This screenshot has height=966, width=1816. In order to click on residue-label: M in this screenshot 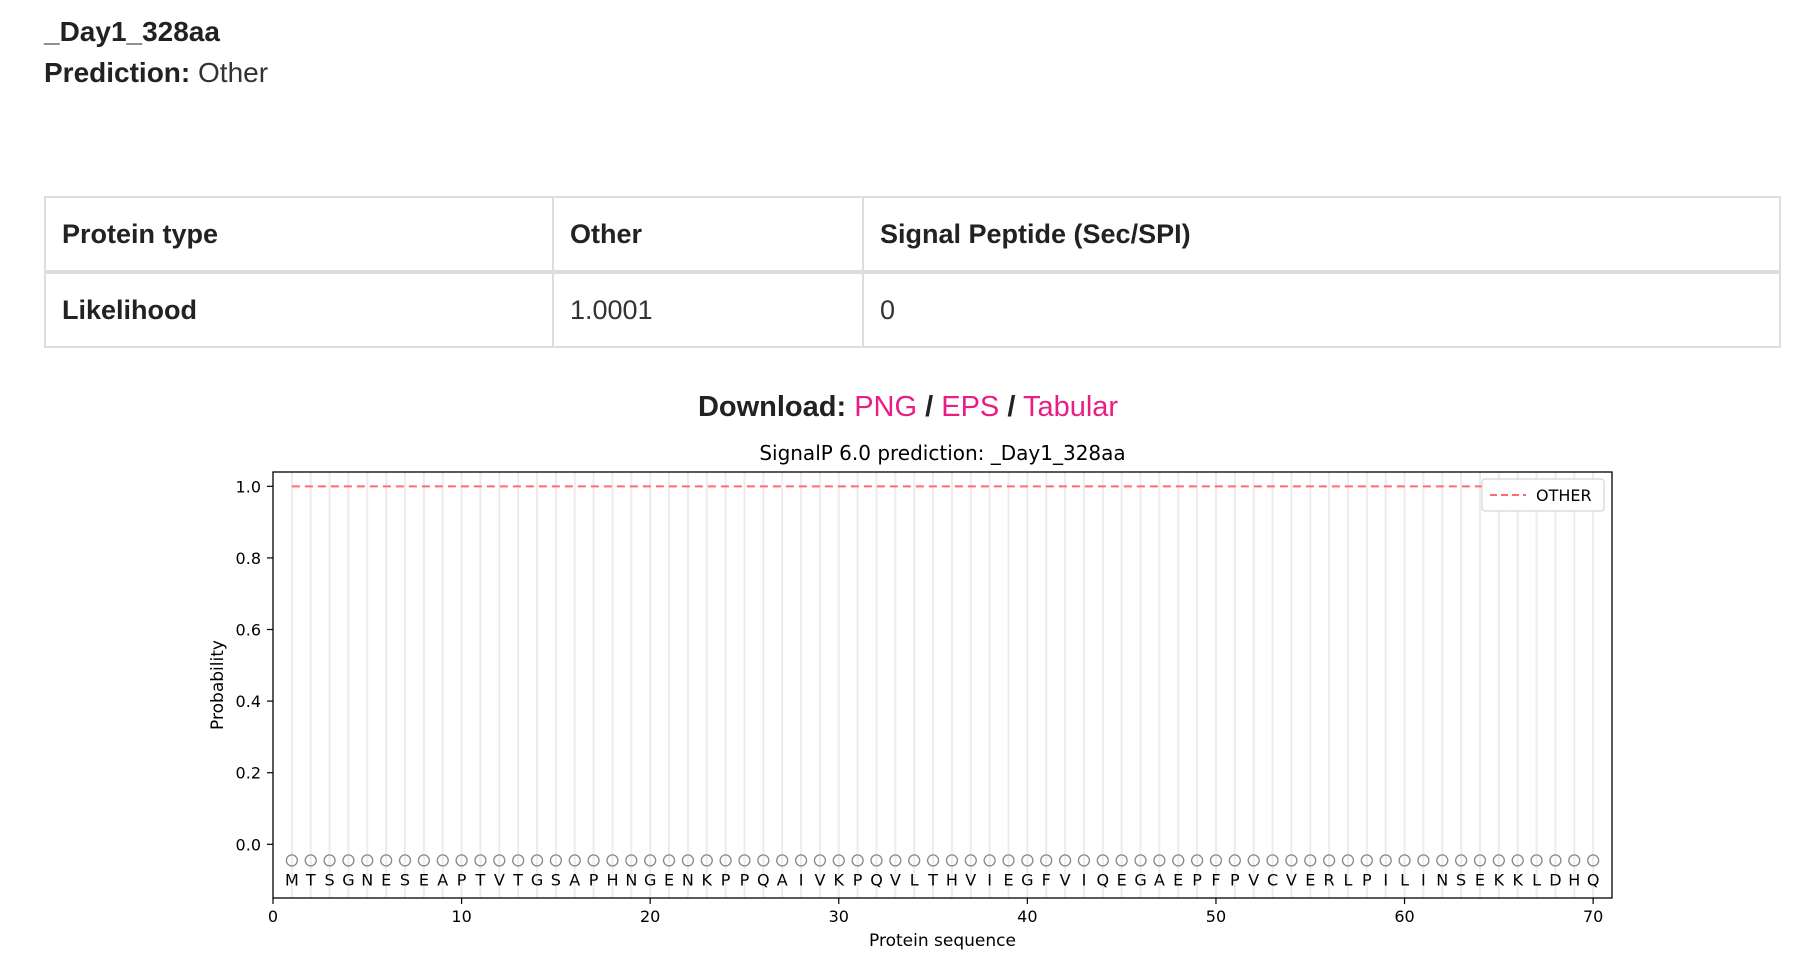, I will do `click(292, 879)`.